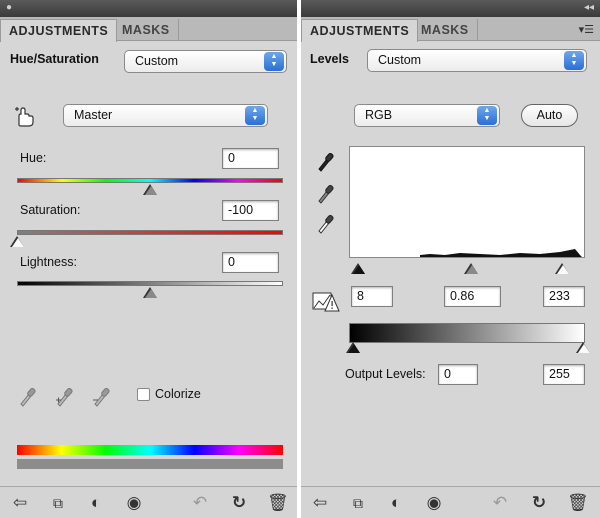 This screenshot has width=600, height=518. What do you see at coordinates (165, 115) in the screenshot?
I see `channel-select: Master ▲ ▼` at bounding box center [165, 115].